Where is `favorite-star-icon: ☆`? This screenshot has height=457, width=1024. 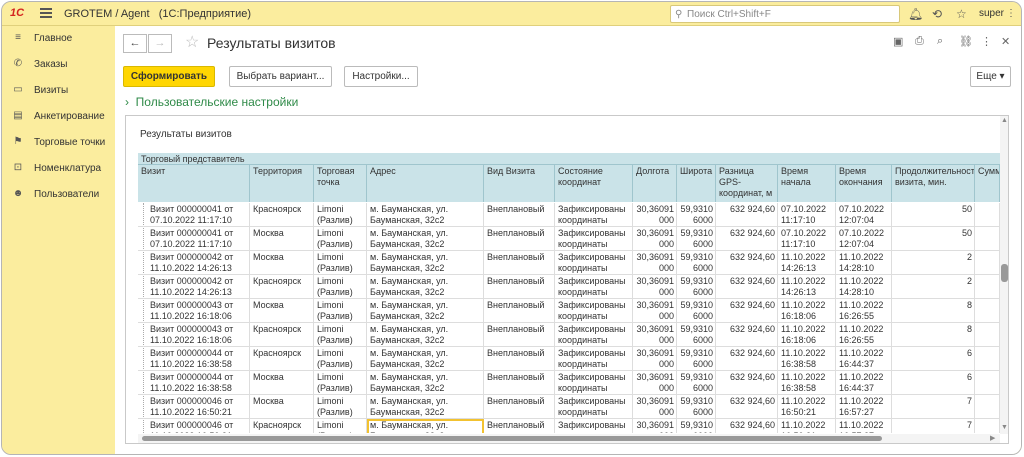 favorite-star-icon: ☆ is located at coordinates (192, 42).